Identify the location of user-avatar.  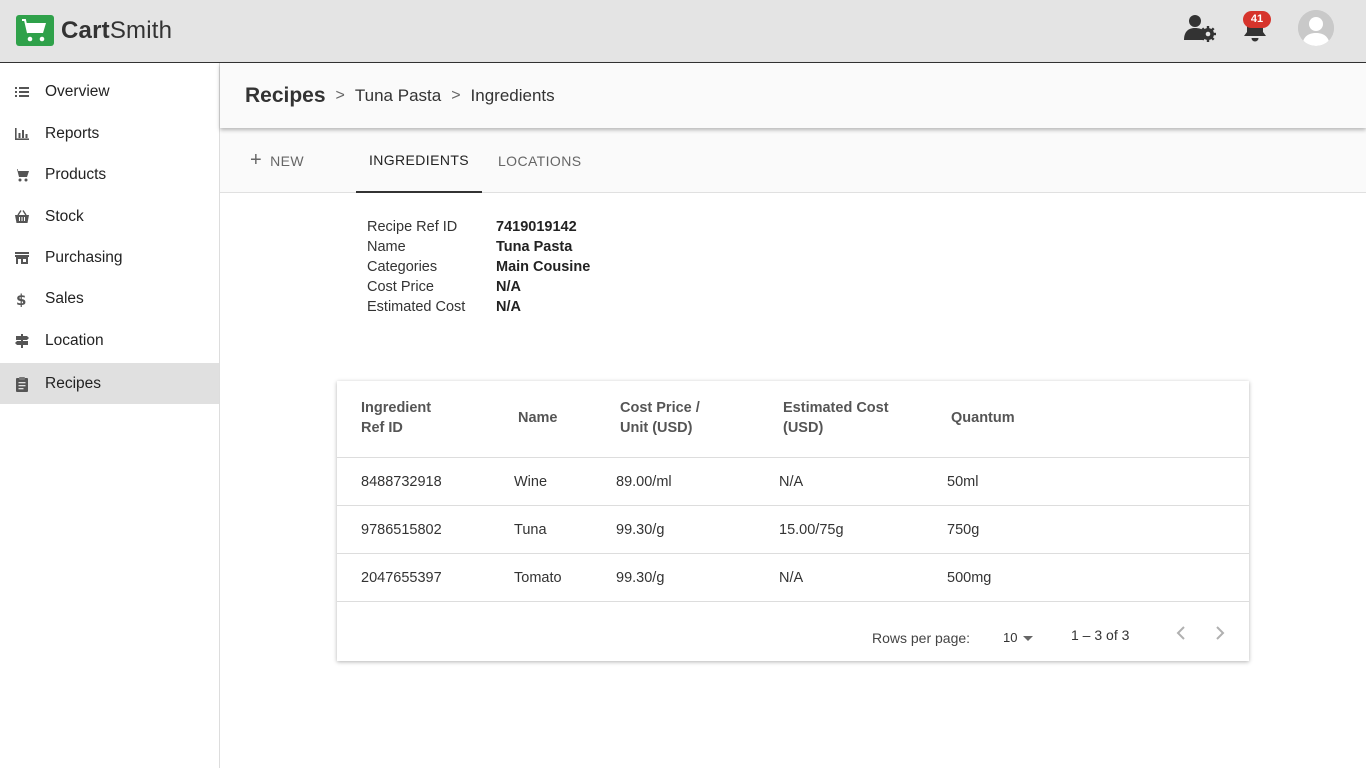
(1316, 28).